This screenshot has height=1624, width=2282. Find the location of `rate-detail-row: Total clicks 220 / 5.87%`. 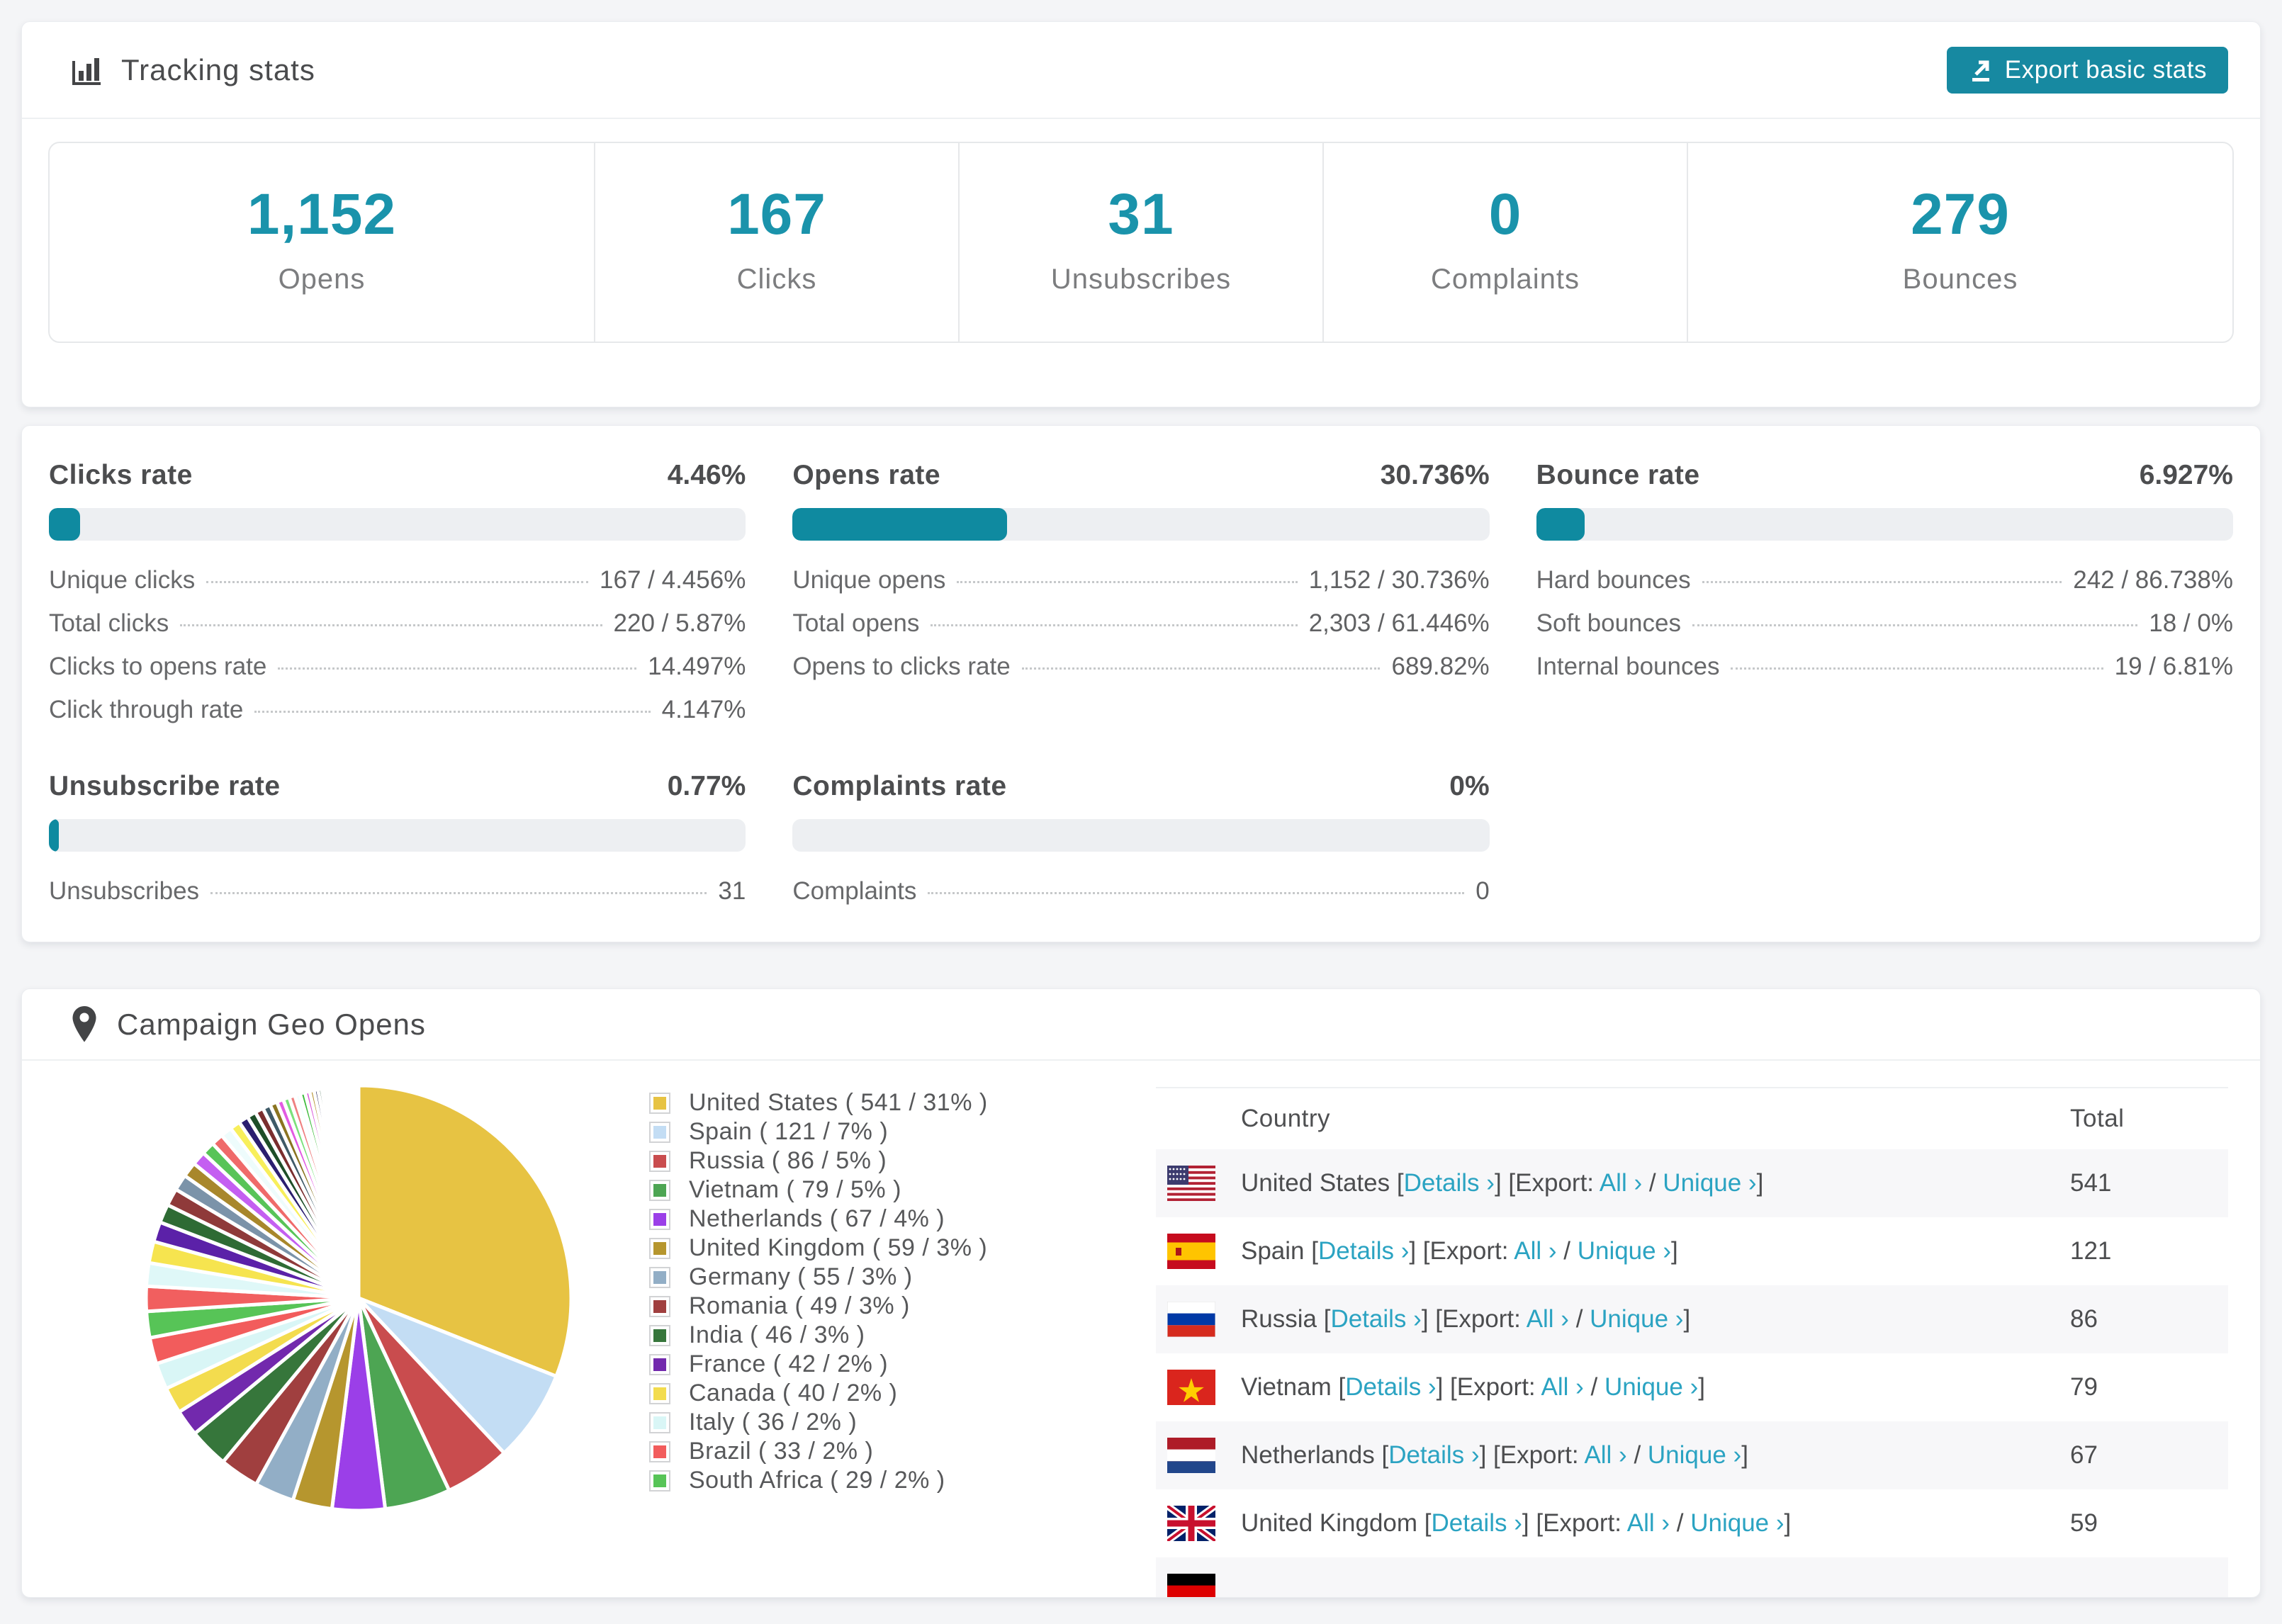

rate-detail-row: Total clicks 220 / 5.87% is located at coordinates (397, 623).